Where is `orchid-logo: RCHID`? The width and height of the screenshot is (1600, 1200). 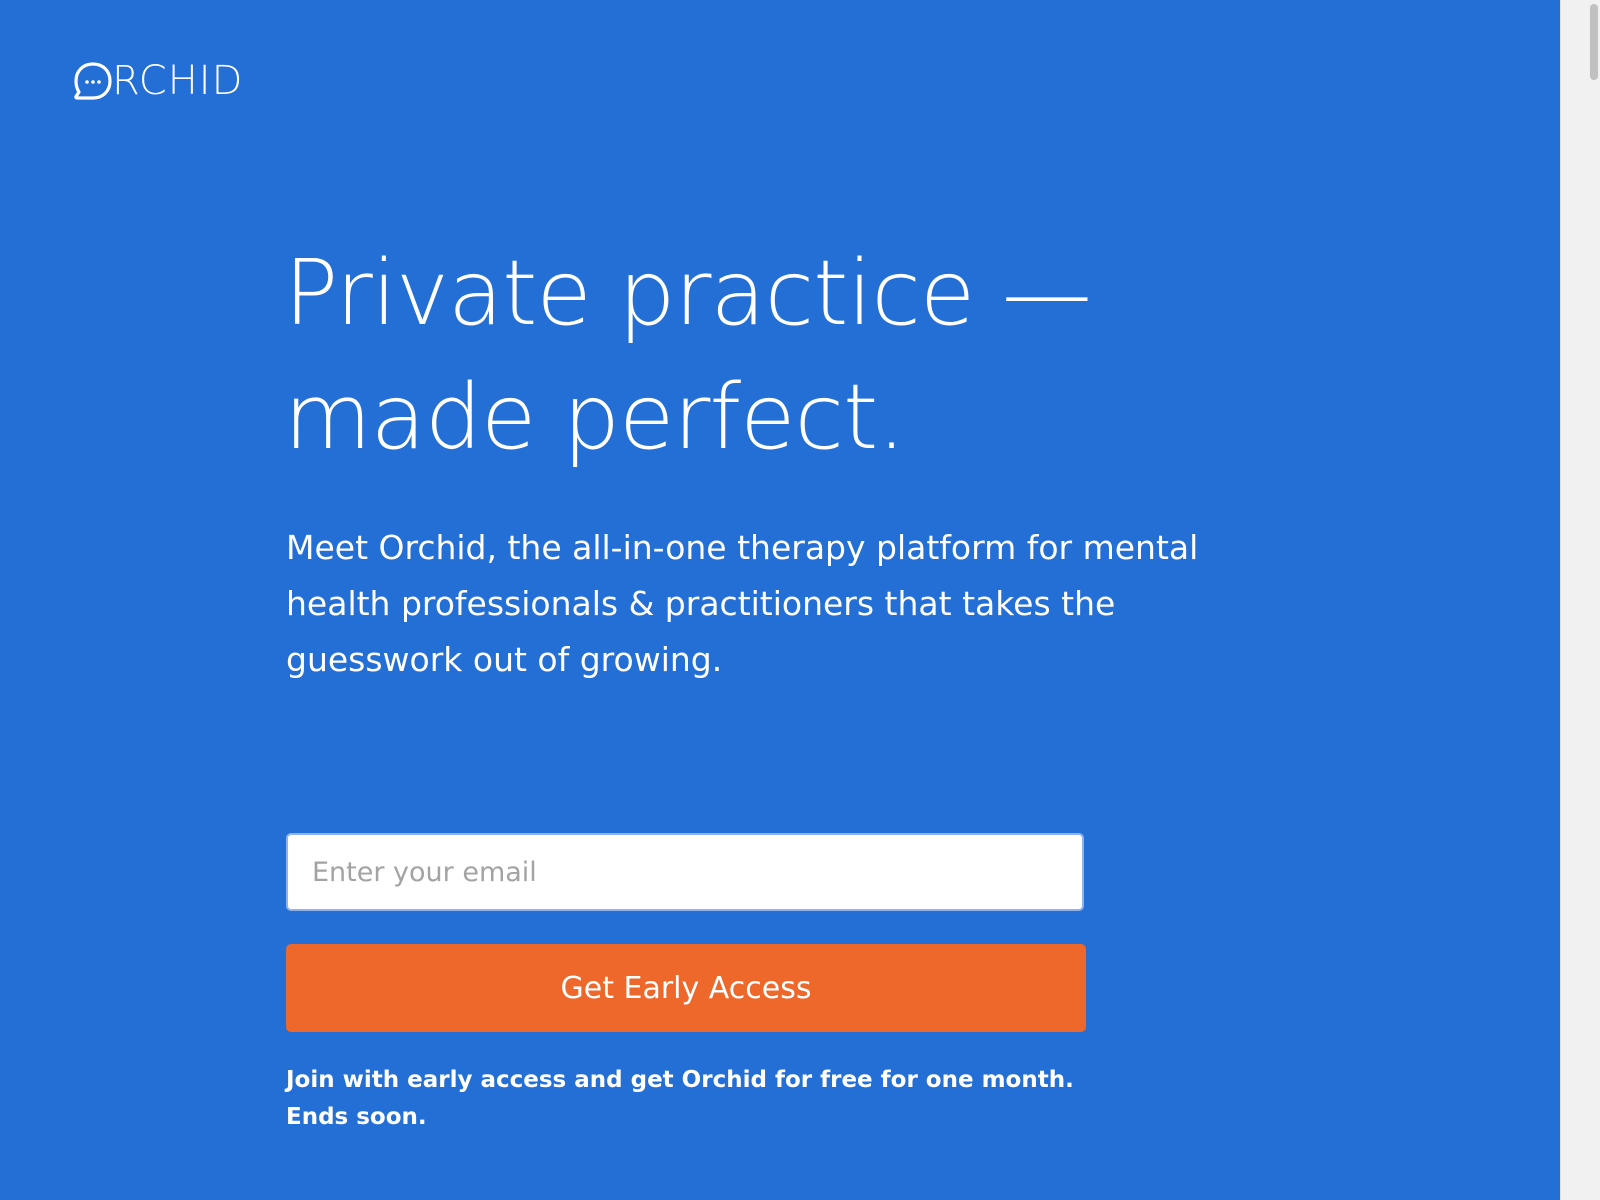 orchid-logo: RCHID is located at coordinates (157, 81).